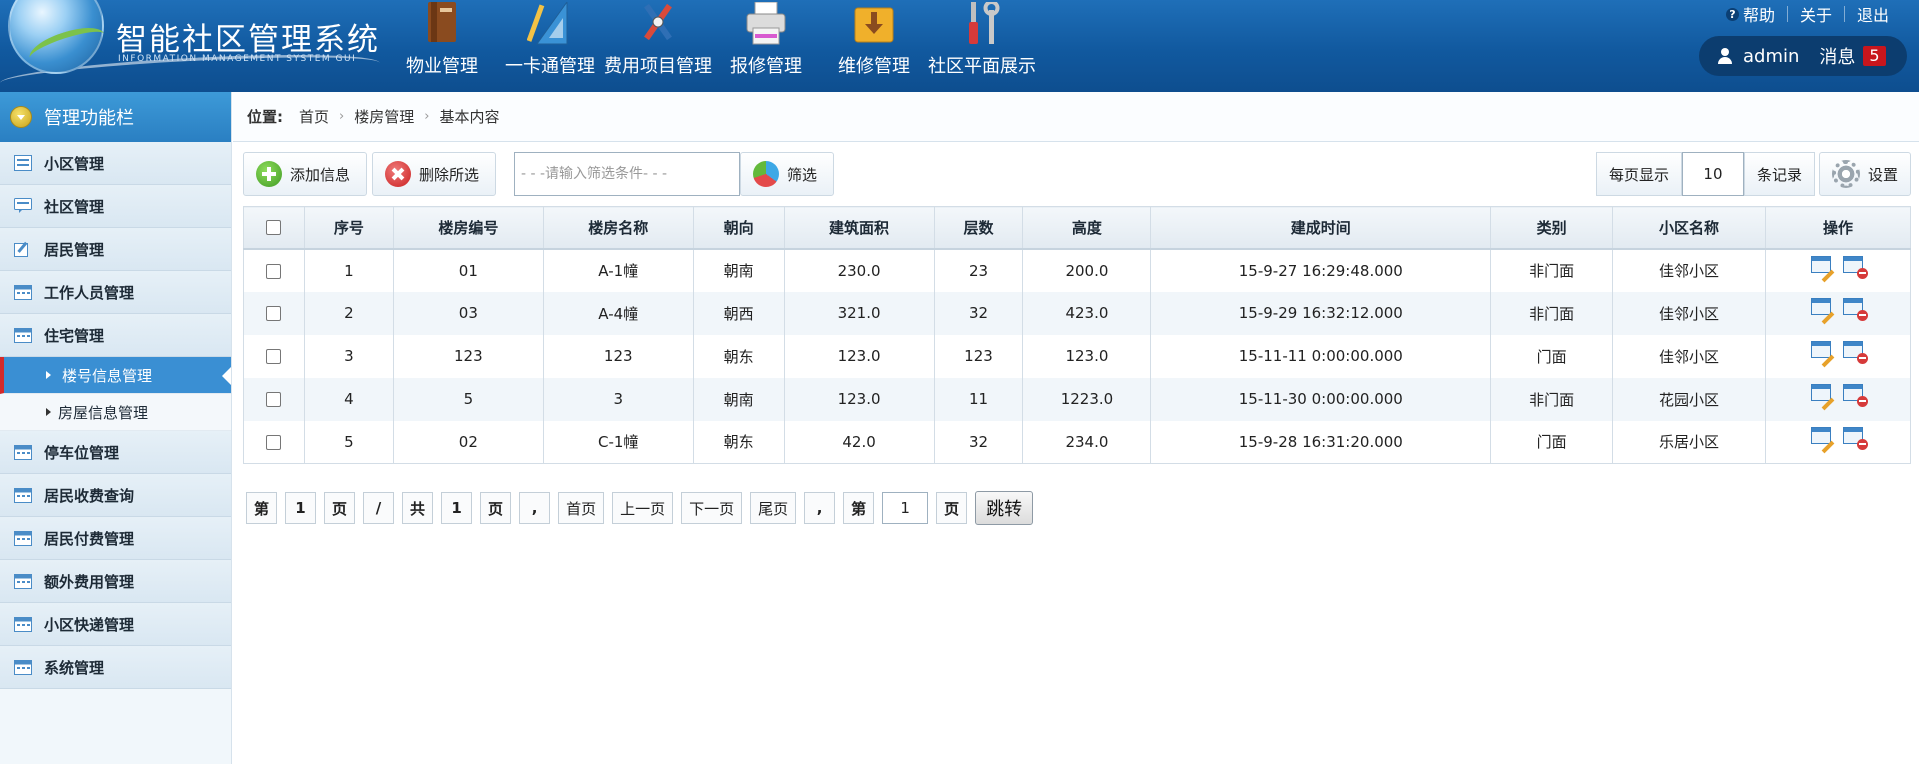 This screenshot has width=1919, height=764. I want to click on nav-fee-items: 费用项目管理, so click(658, 46).